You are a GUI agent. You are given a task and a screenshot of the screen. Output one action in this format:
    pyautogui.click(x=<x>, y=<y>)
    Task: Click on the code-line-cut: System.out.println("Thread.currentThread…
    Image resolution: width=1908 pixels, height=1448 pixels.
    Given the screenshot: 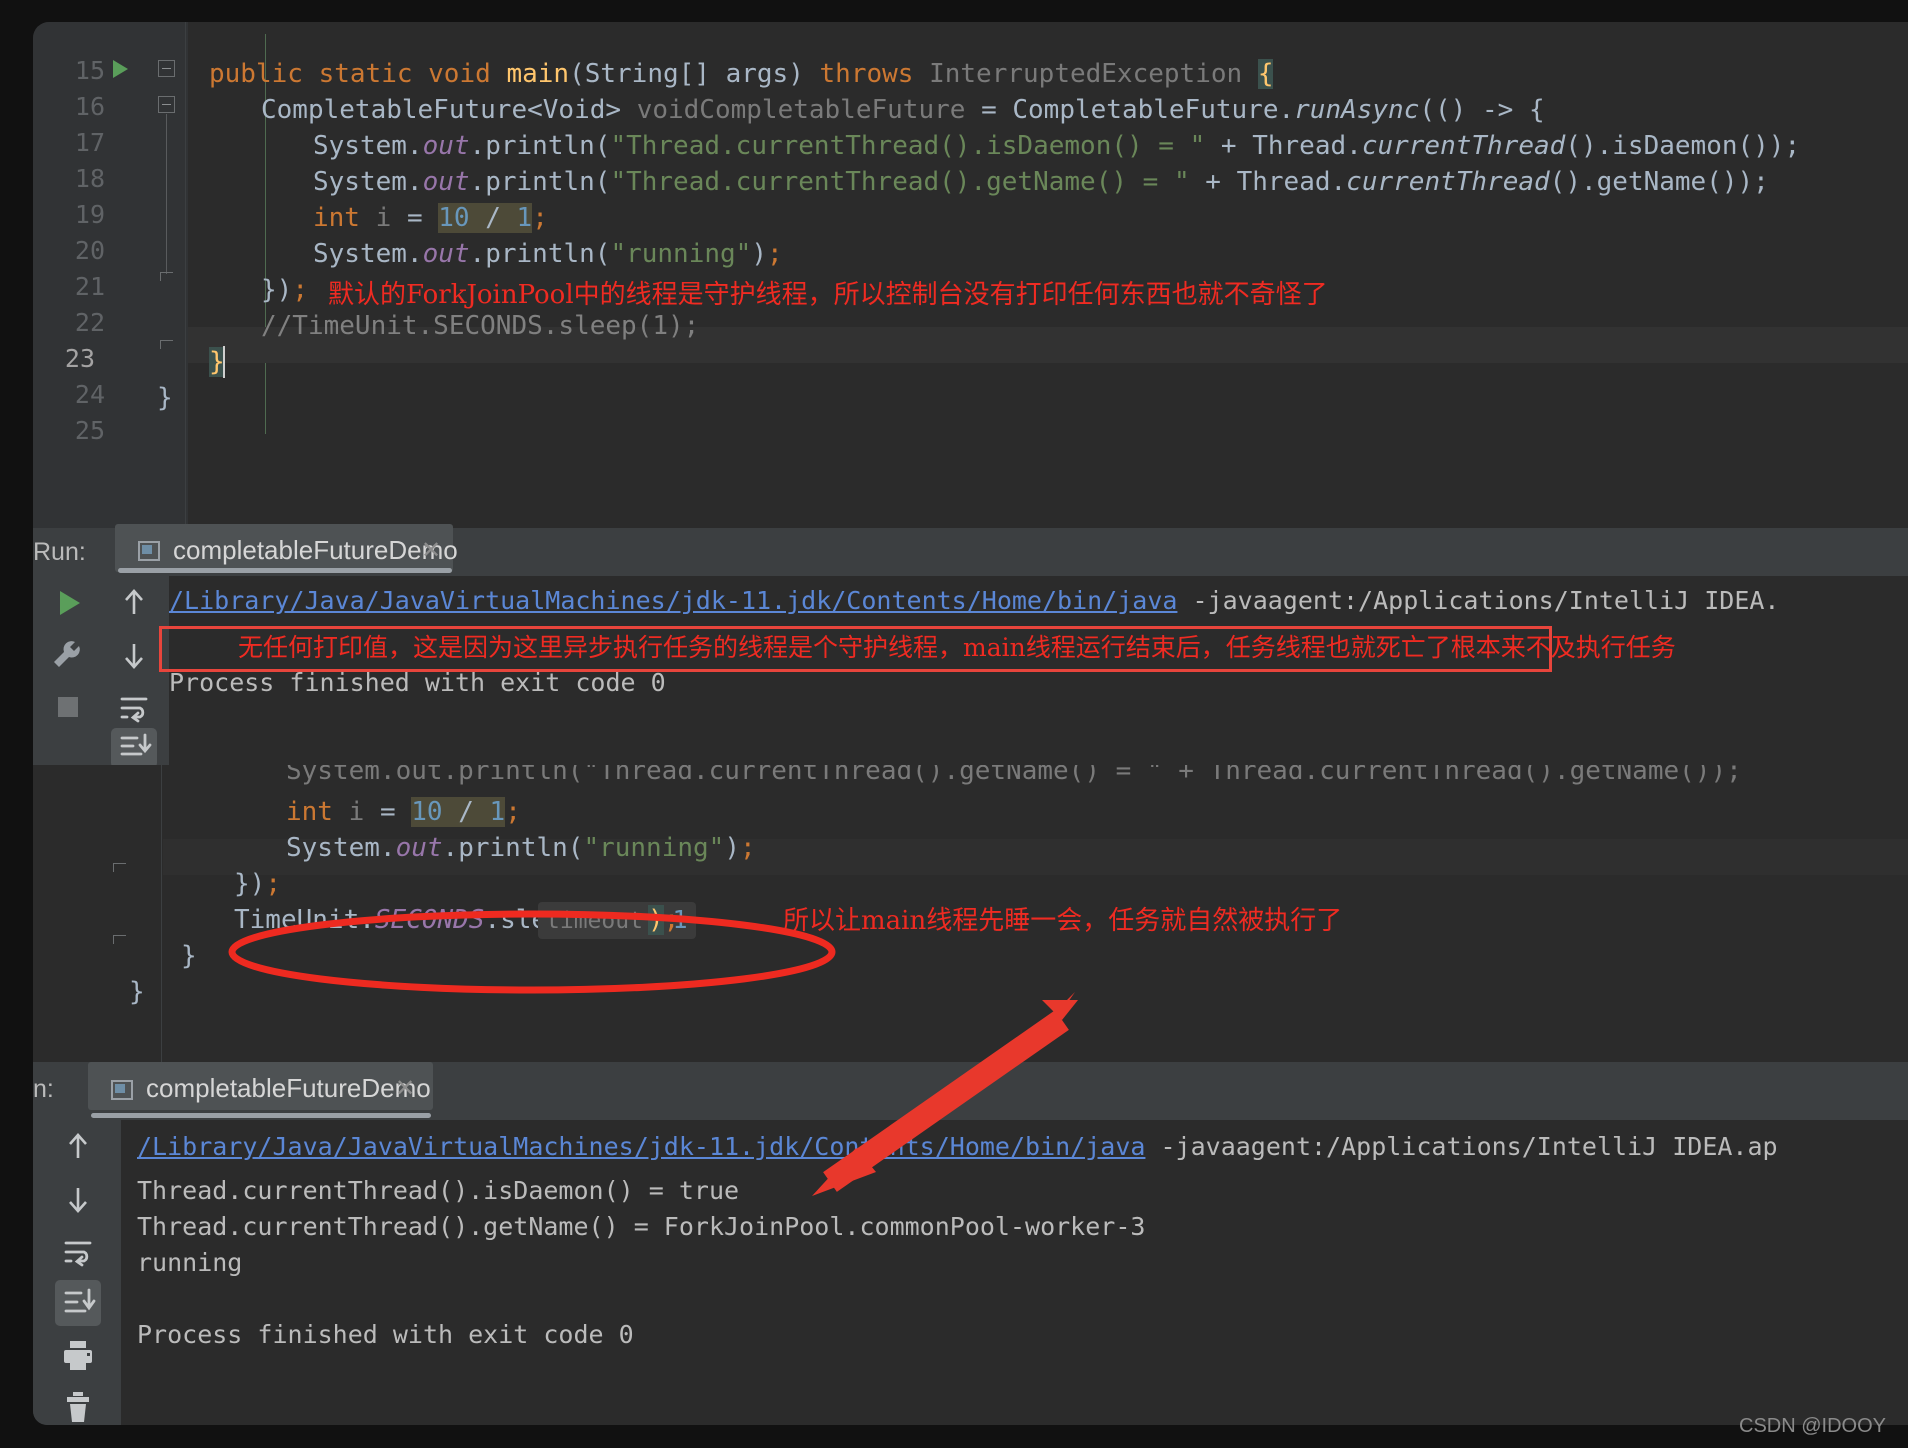 What is the action you would take?
    pyautogui.click(x=1014, y=777)
    